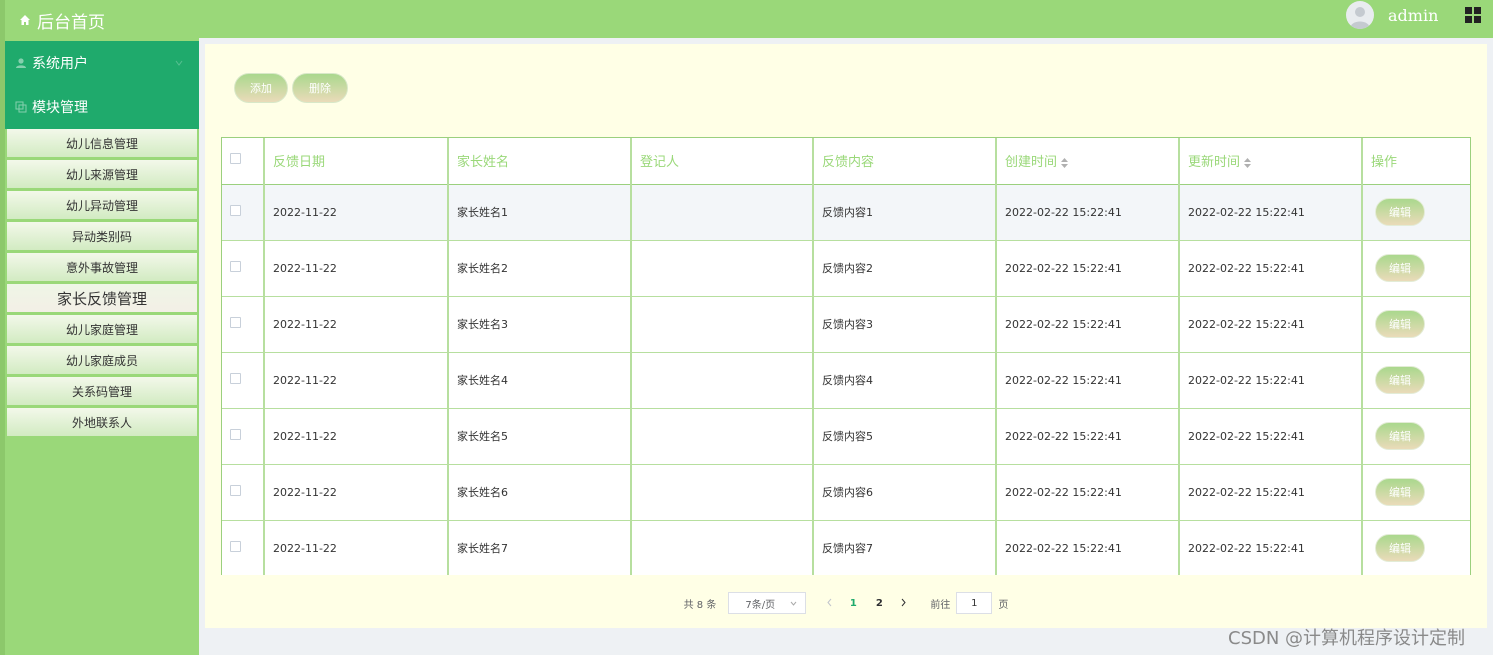  I want to click on grid-icon, so click(1473, 15).